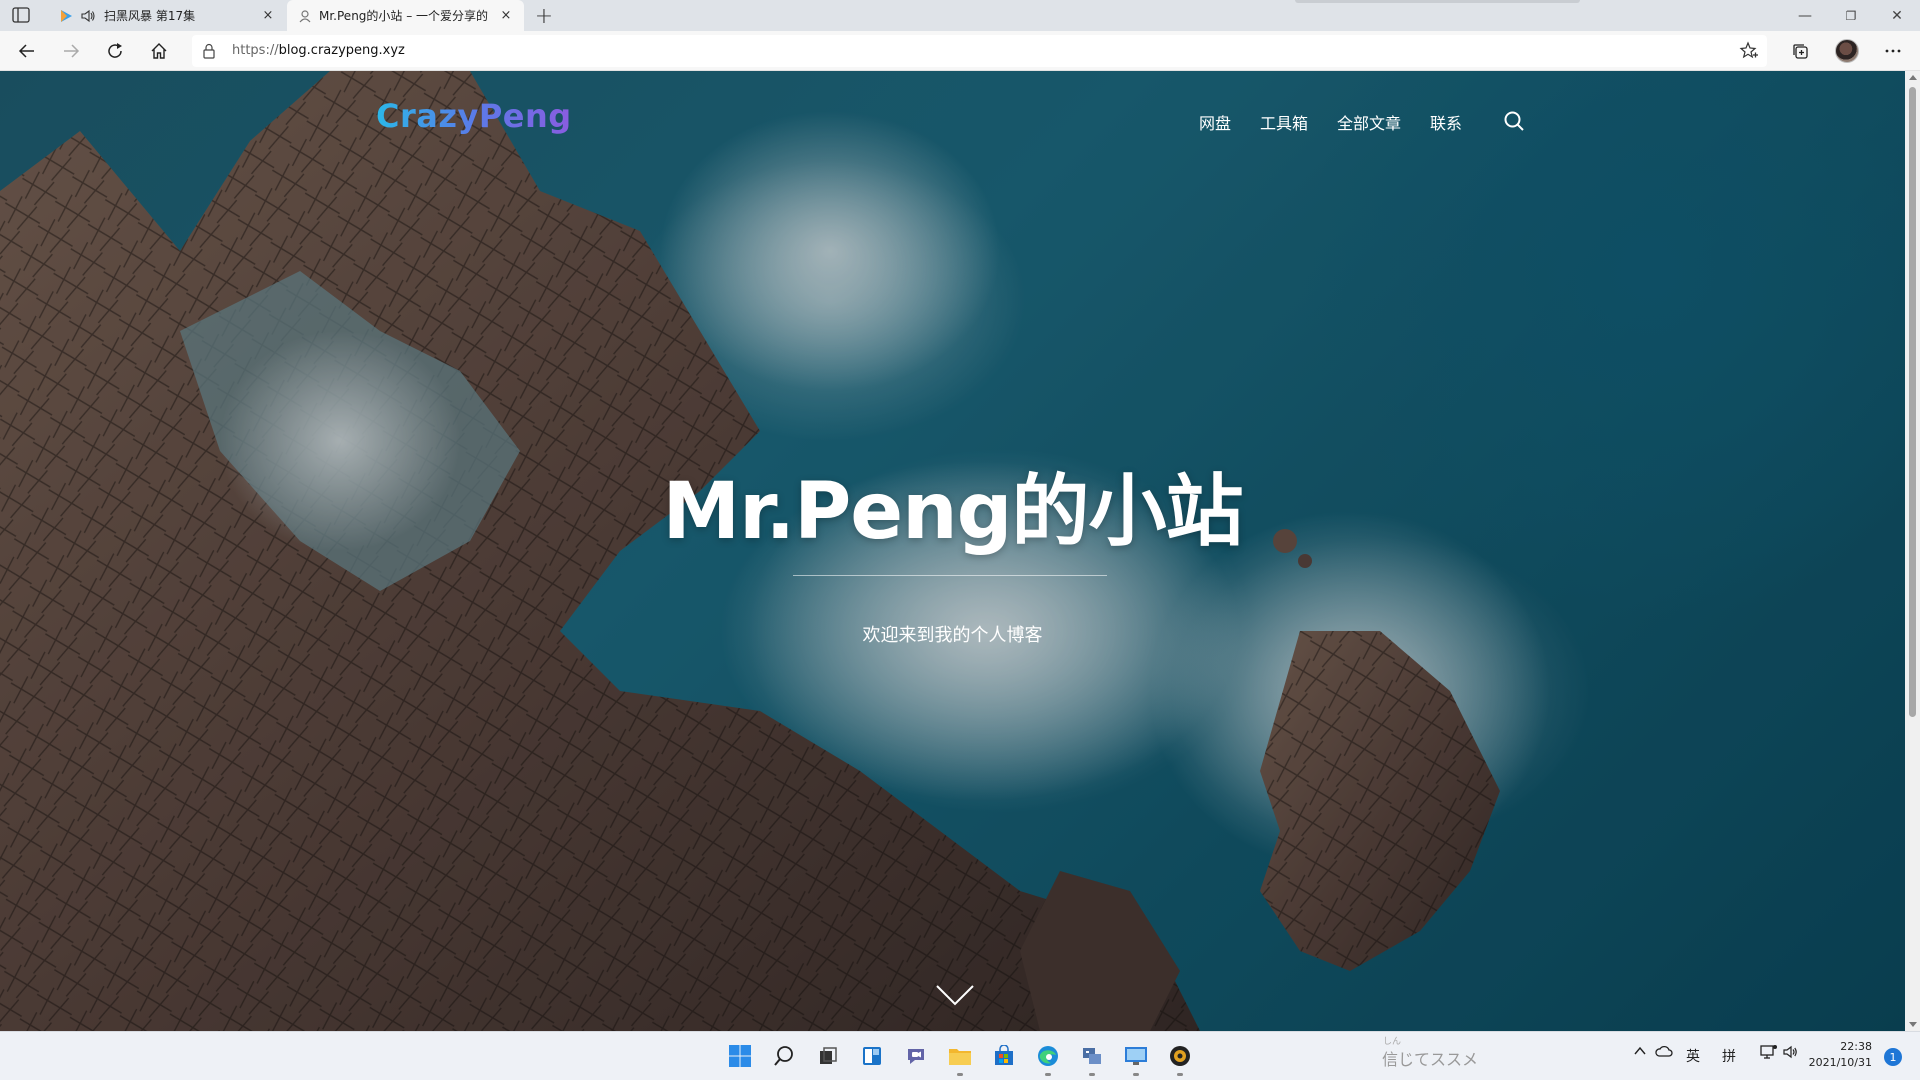 This screenshot has height=1080, width=1920. I want to click on ime-composition-text: 信じてススメ, so click(1430, 1059).